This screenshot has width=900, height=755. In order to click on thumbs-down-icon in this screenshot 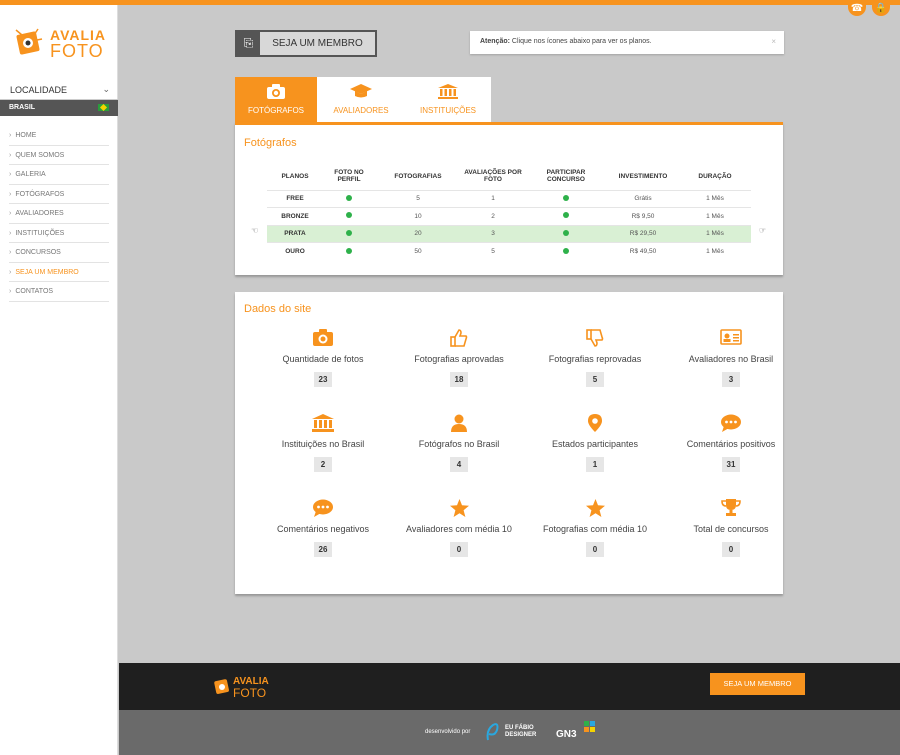, I will do `click(595, 339)`.